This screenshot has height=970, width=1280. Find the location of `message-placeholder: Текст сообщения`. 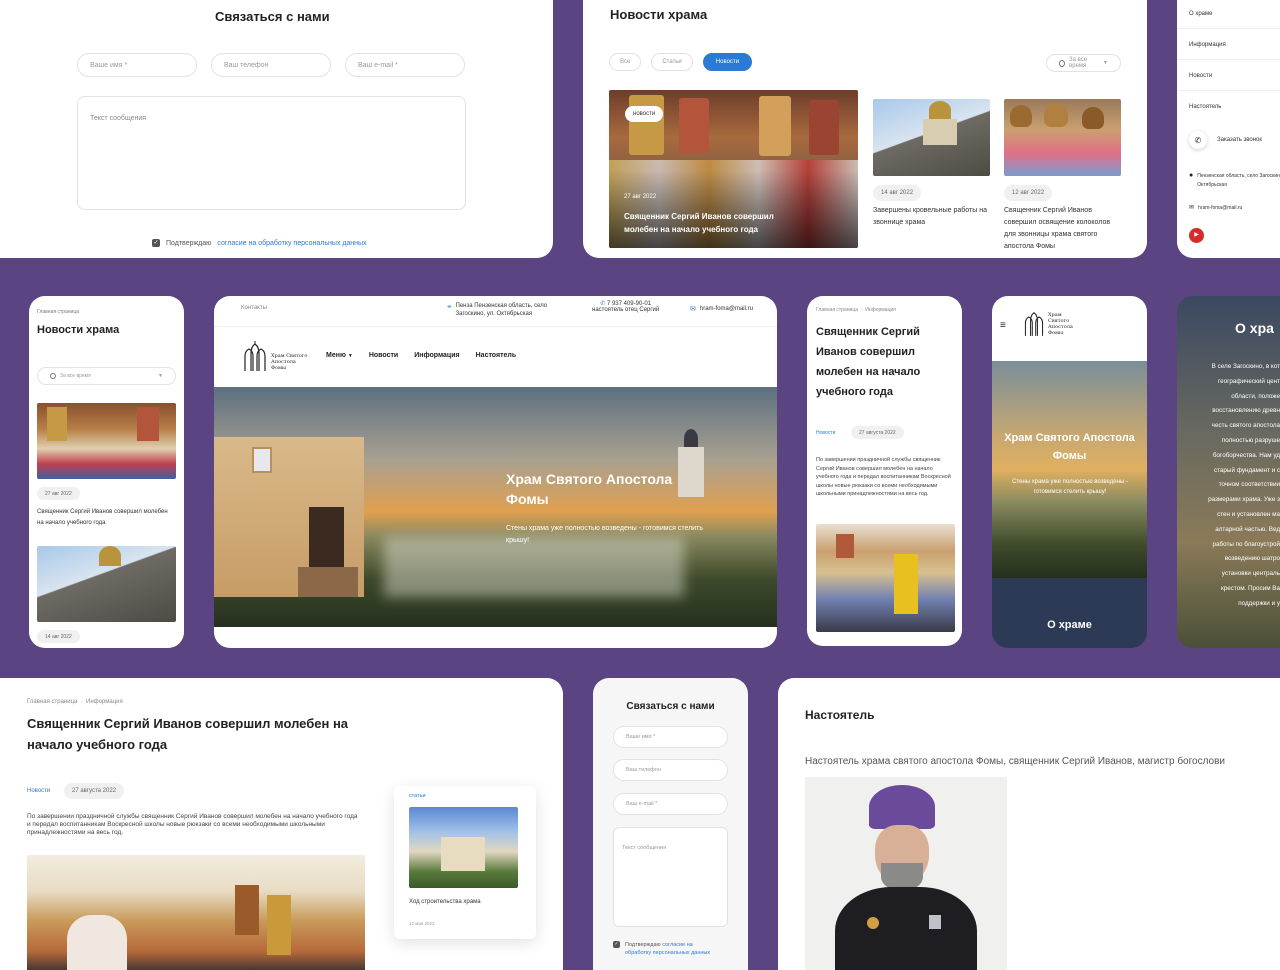

message-placeholder: Текст сообщения is located at coordinates (118, 118).